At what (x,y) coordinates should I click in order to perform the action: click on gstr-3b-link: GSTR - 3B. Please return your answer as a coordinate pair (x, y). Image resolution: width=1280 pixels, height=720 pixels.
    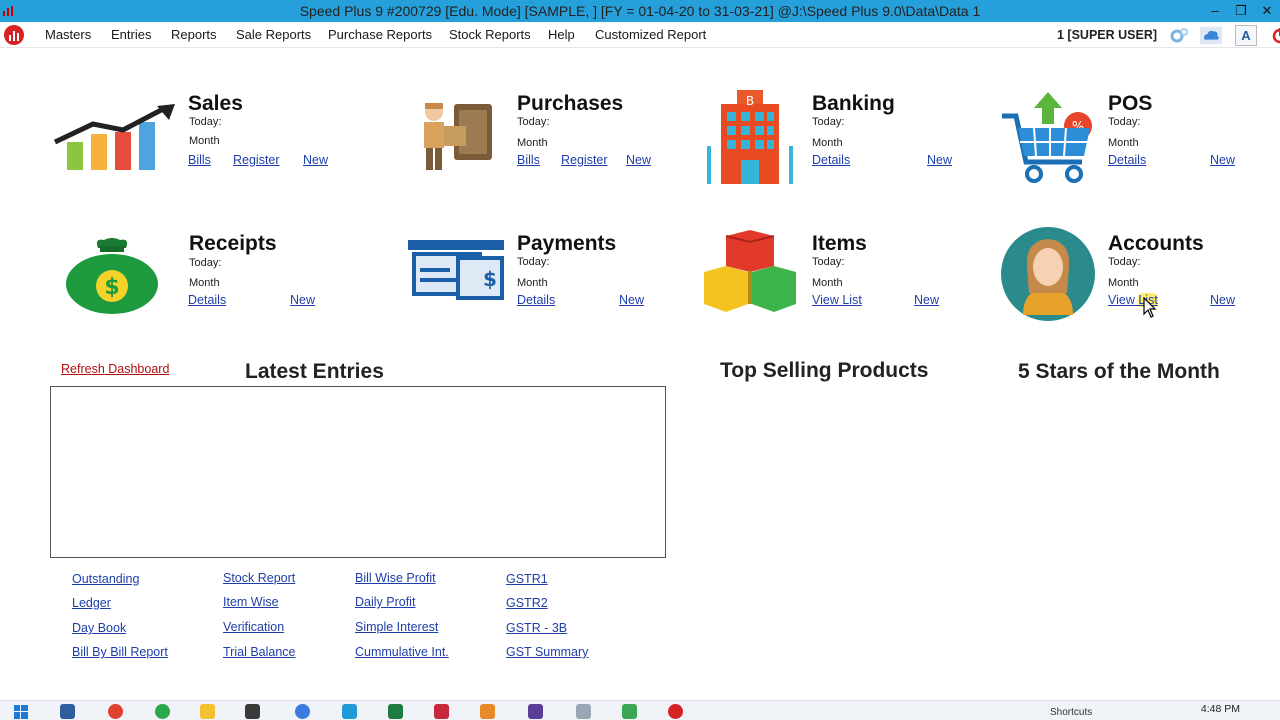
    Looking at the image, I should click on (536, 628).